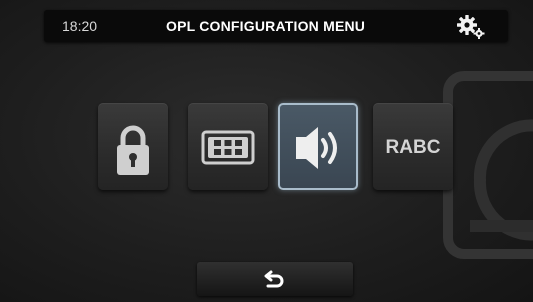 The width and height of the screenshot is (533, 302). I want to click on page-title: OPL CONFIGURATION MENU, so click(266, 26).